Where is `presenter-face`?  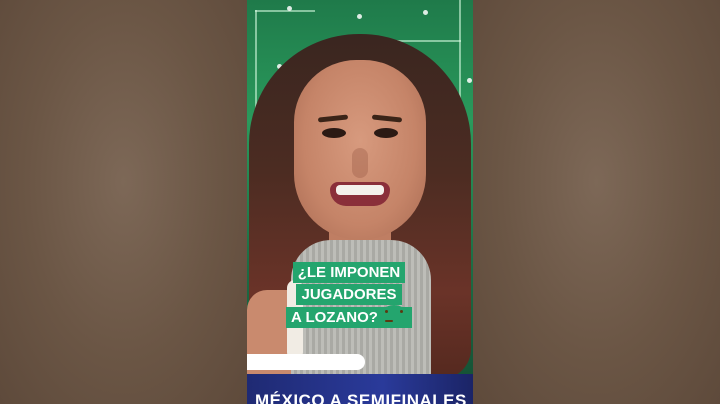 presenter-face is located at coordinates (360, 150).